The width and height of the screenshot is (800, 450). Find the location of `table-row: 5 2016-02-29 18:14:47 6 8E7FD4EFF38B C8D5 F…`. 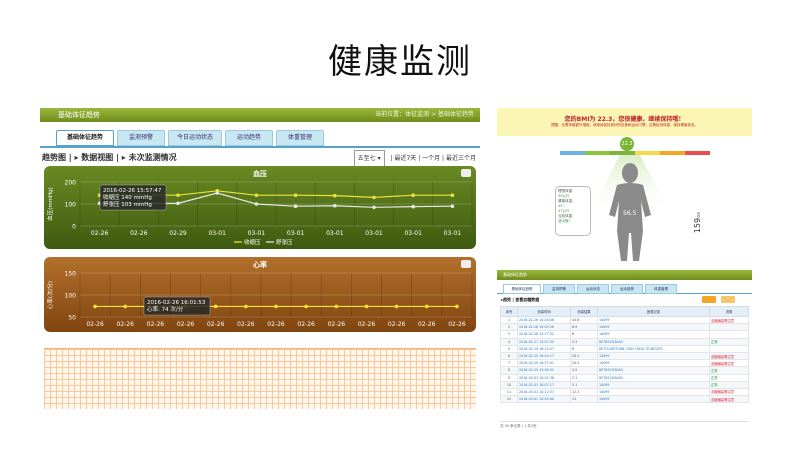

table-row: 5 2016-02-29 18:14:47 6 8E7FD4EFF38B C8D5 F… is located at coordinates (624, 348).